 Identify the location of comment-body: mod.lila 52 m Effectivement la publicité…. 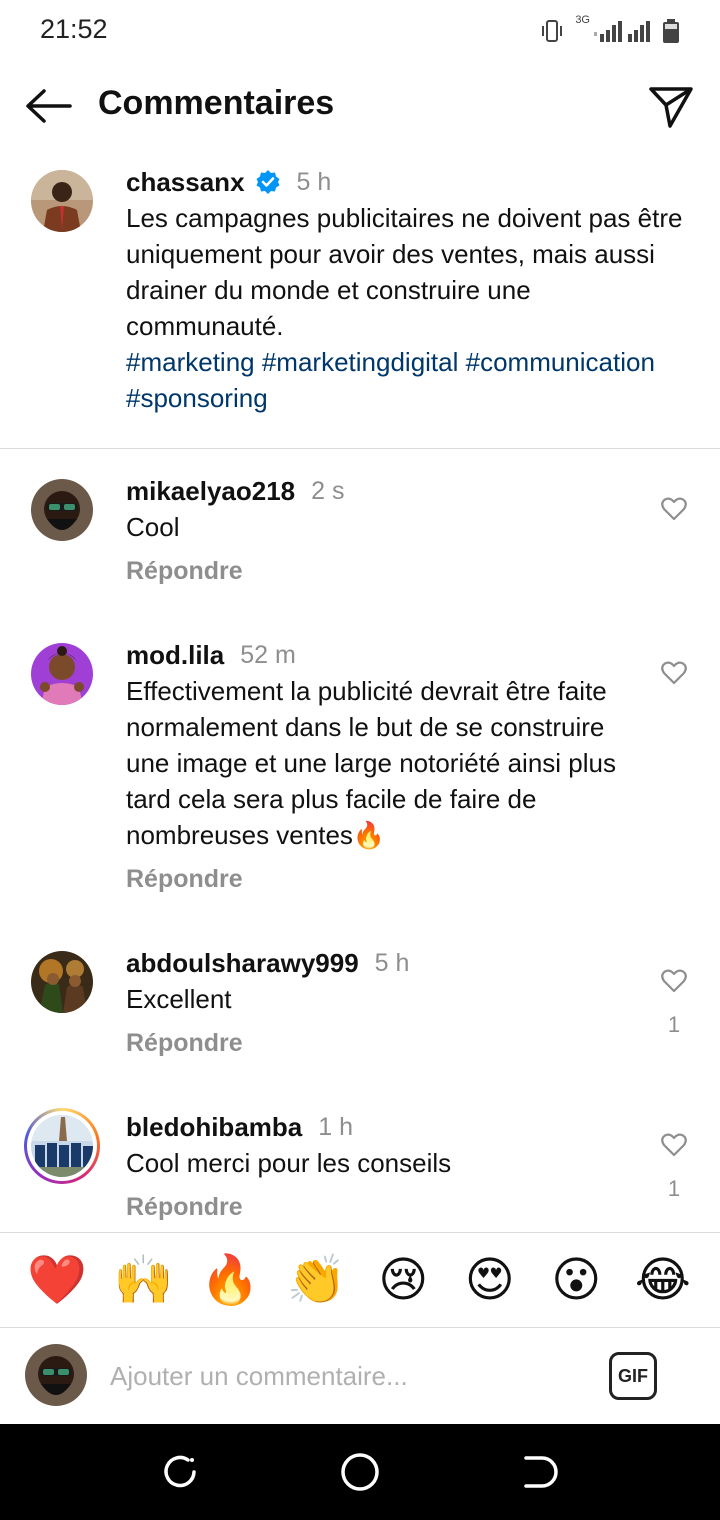
(381, 767).